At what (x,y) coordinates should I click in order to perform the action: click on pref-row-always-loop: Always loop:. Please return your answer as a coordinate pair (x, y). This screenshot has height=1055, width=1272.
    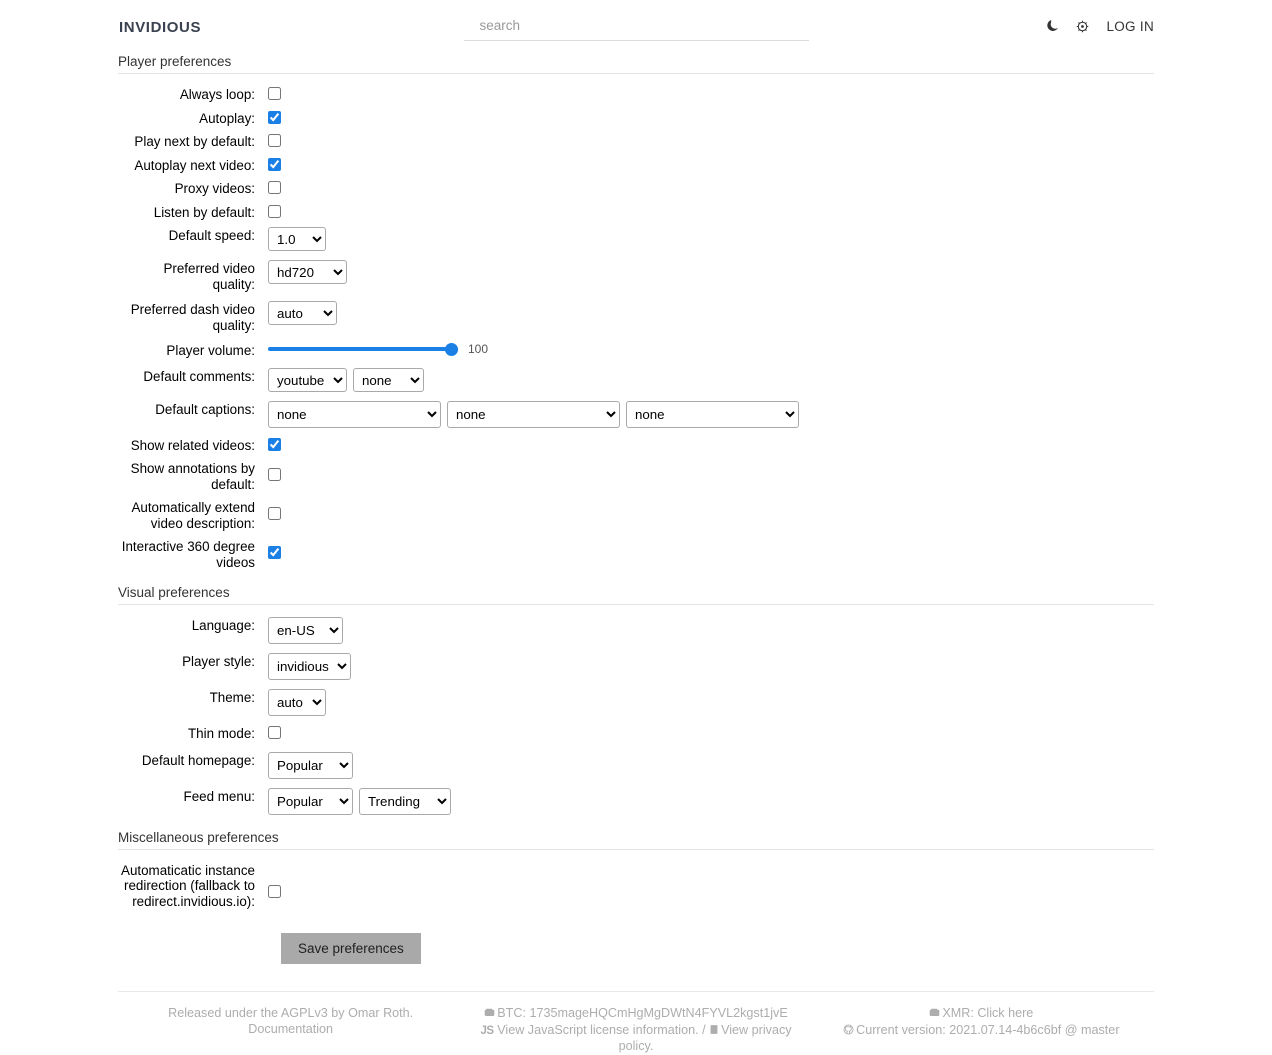
    Looking at the image, I should click on (636, 94).